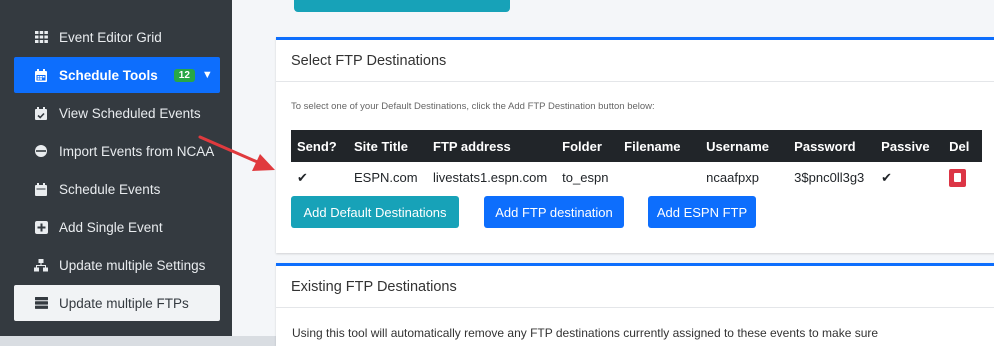 The image size is (994, 346). What do you see at coordinates (207, 75) in the screenshot?
I see `chevron-down-icon: ▼` at bounding box center [207, 75].